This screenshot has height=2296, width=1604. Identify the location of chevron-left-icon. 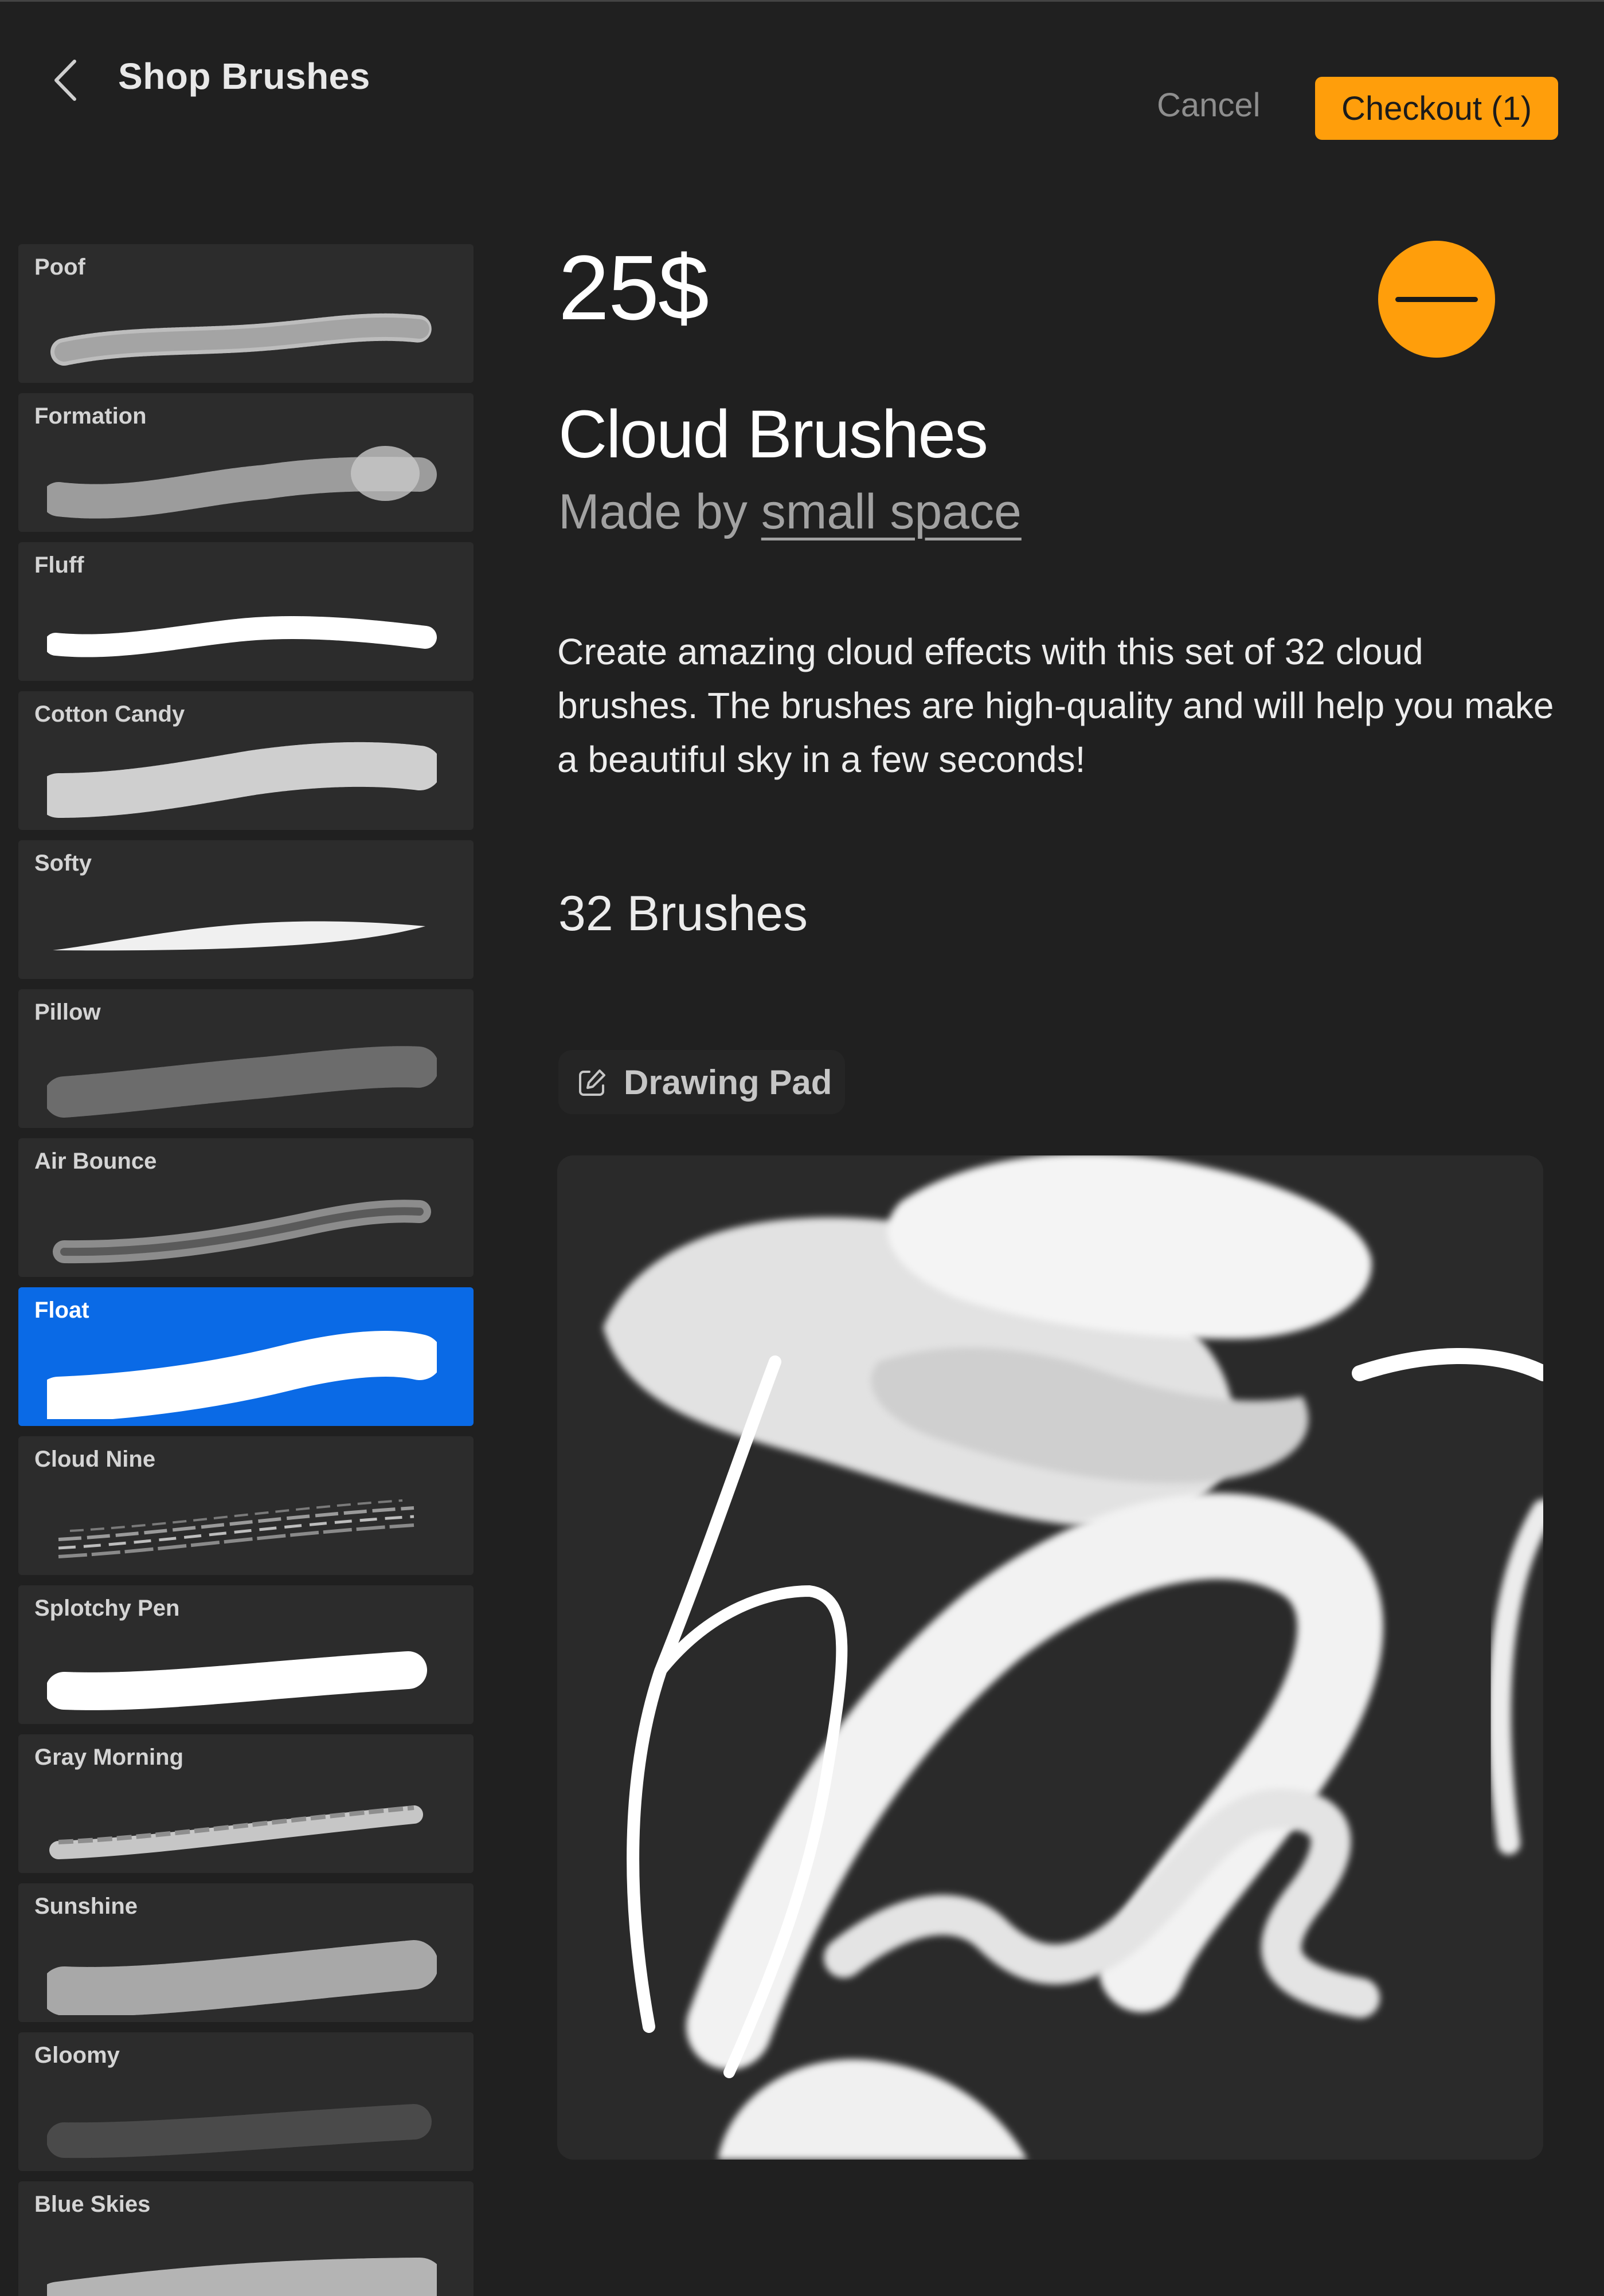
(65, 80).